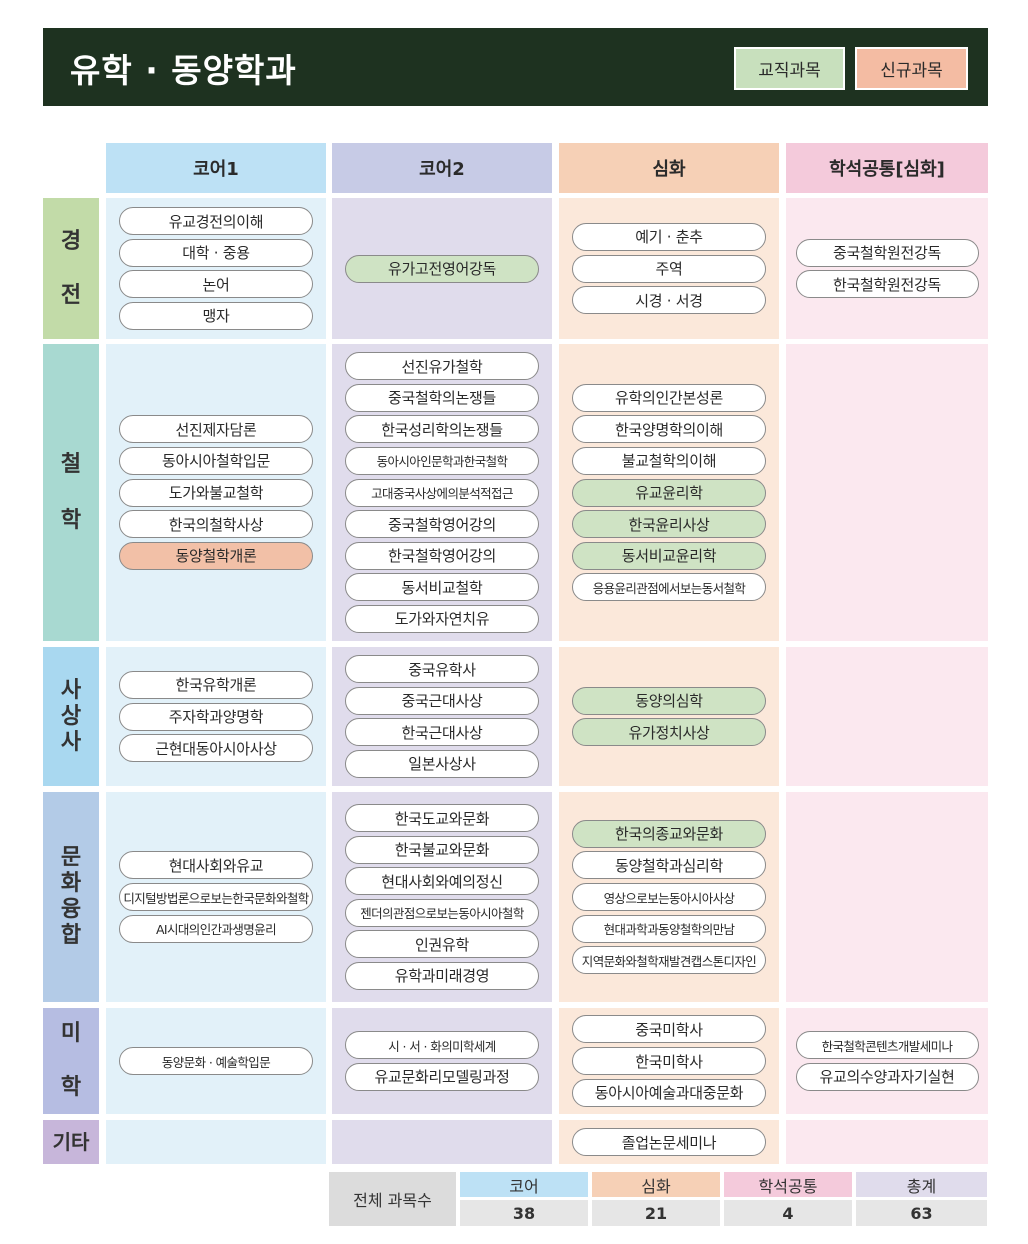  Describe the element at coordinates (442, 700) in the screenshot. I see `course-pill: 중국근대사상` at that location.